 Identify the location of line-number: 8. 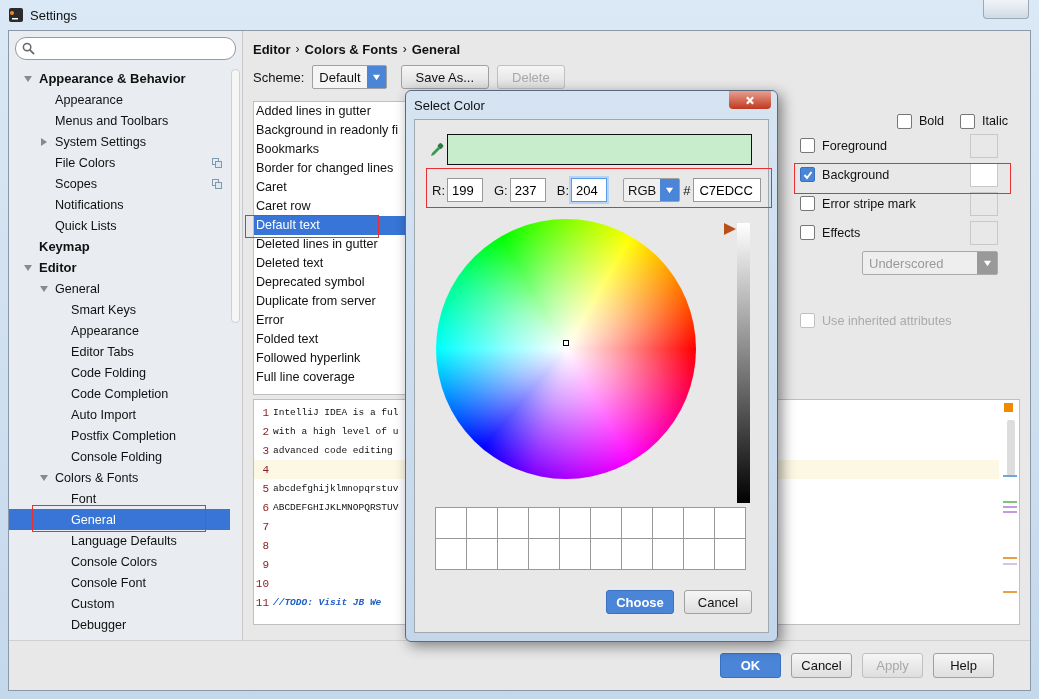
(265, 545).